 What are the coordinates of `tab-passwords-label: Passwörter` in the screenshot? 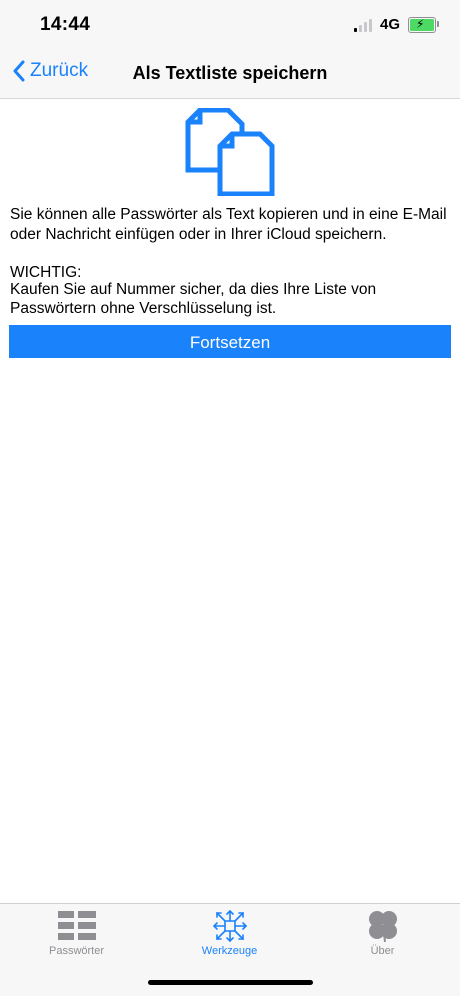 It's located at (76, 951).